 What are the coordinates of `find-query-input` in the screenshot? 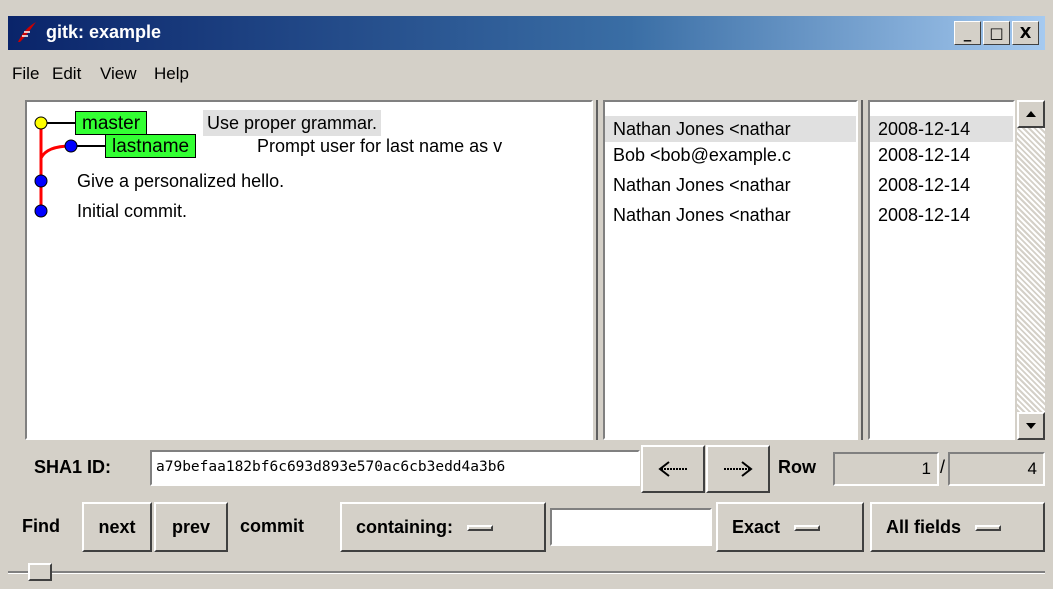 It's located at (631, 527).